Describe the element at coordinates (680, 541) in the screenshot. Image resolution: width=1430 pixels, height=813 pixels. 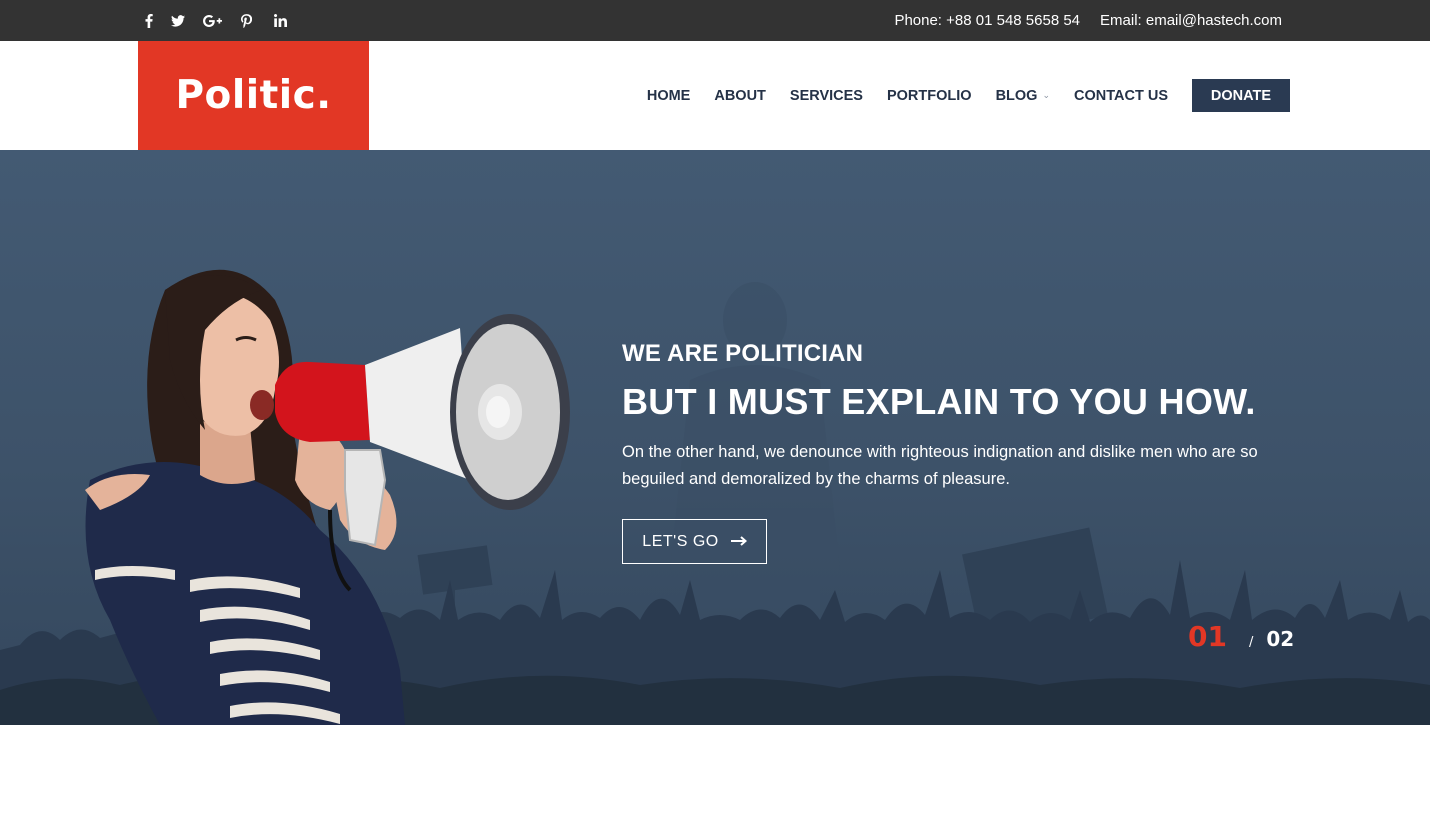
I see `lets-go-label: LET'S GO` at that location.